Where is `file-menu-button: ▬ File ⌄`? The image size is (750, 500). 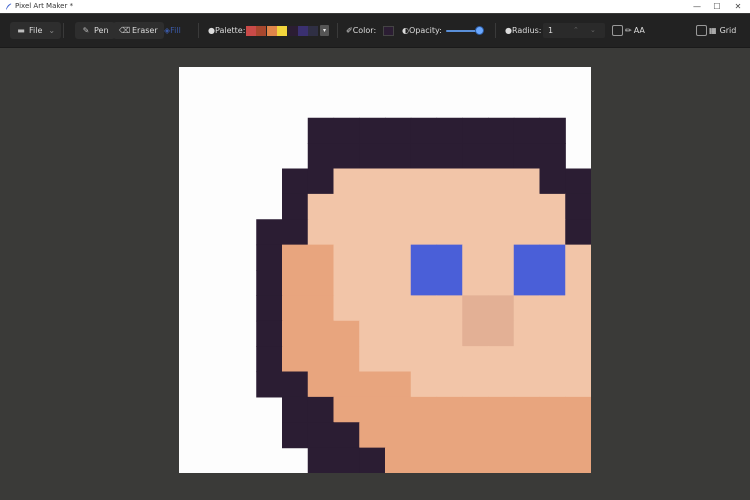
file-menu-button: ▬ File ⌄ is located at coordinates (36, 30).